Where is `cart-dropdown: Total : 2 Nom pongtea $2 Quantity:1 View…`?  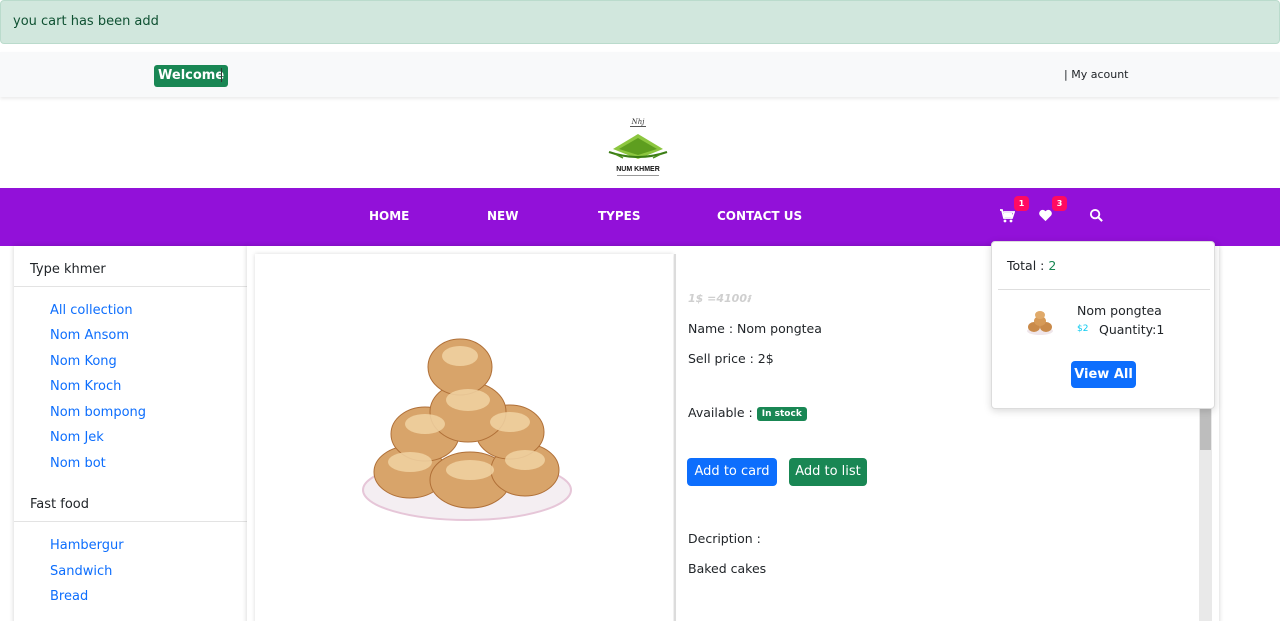
cart-dropdown: Total : 2 Nom pongtea $2 Quantity:1 View… is located at coordinates (1103, 325).